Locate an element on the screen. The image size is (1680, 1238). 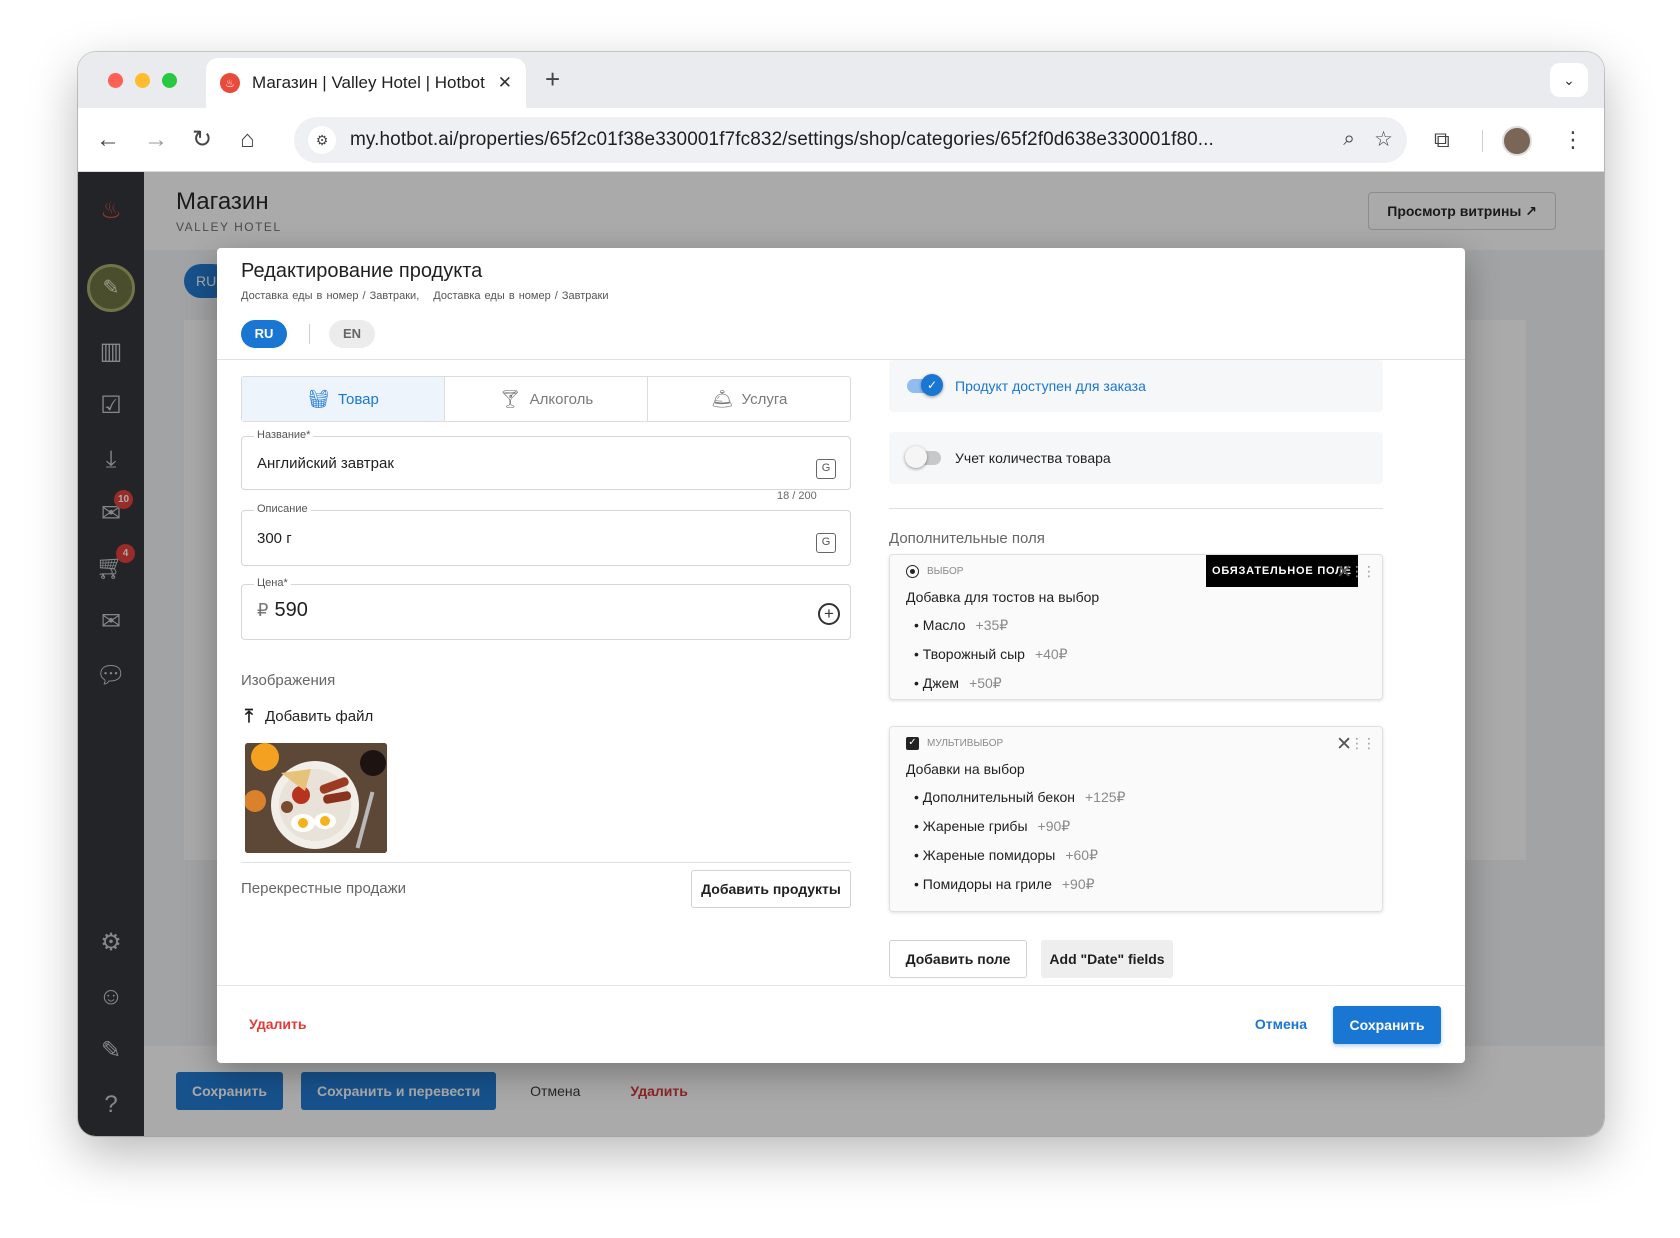
option-item: • Джем +50₽ is located at coordinates (958, 683).